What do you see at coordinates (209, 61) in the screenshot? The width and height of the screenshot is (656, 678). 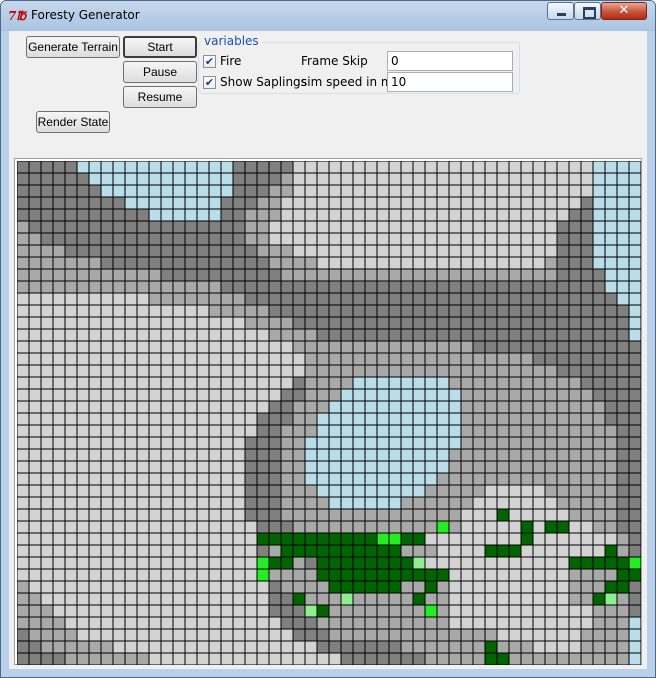 I see `fire-checkbox: ✔` at bounding box center [209, 61].